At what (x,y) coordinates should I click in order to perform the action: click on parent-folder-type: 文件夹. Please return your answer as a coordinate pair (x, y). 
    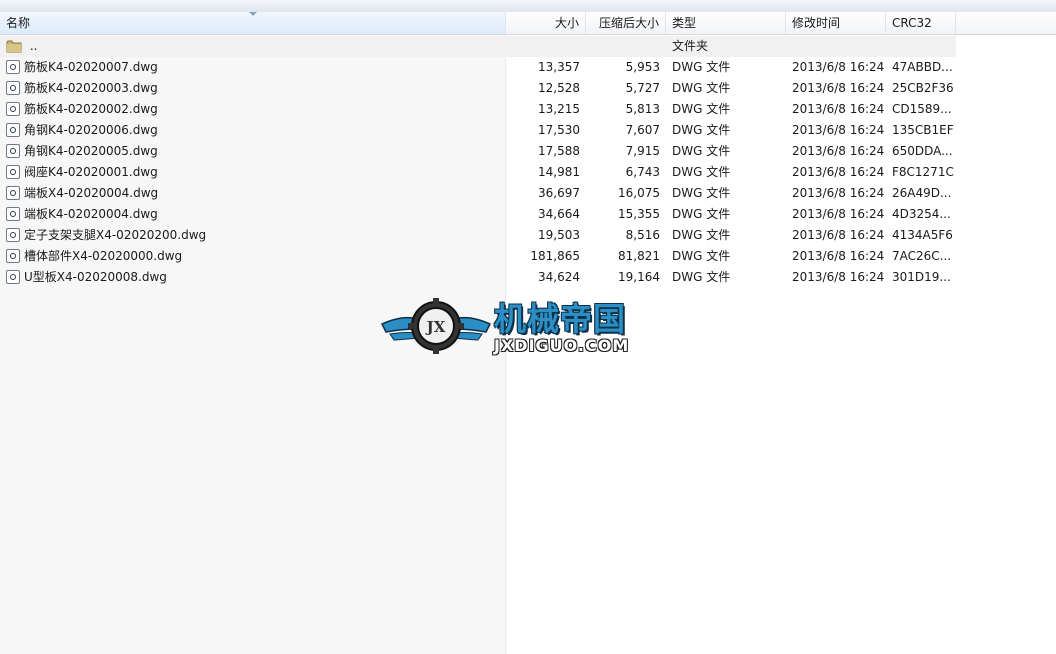
    Looking at the image, I should click on (690, 46).